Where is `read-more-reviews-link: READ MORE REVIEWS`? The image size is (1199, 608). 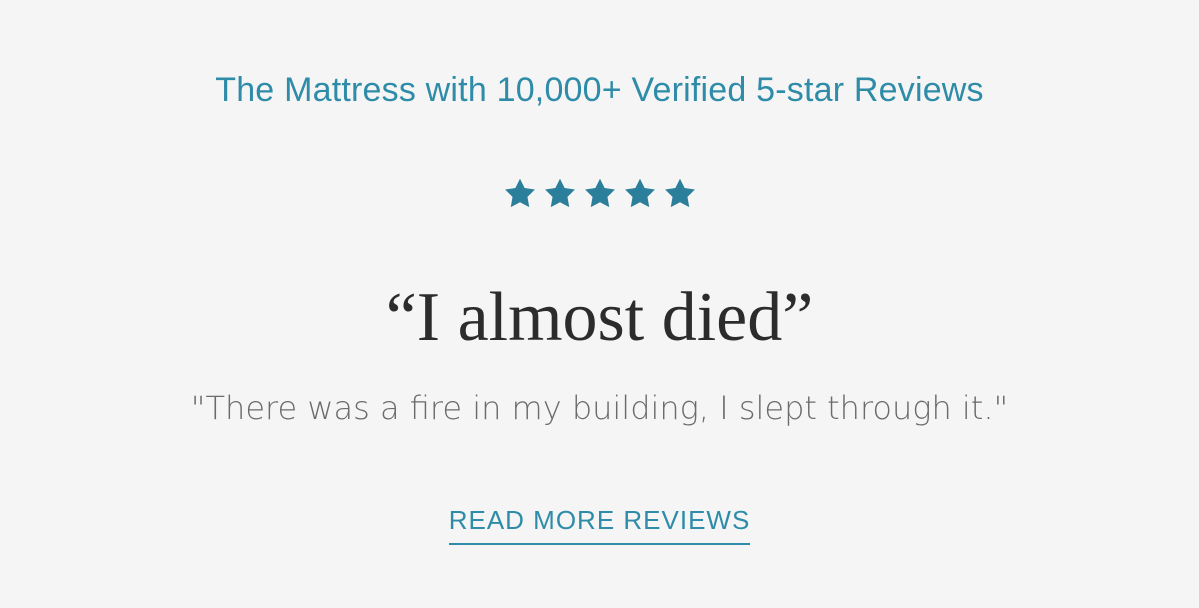 read-more-reviews-link: READ MORE REVIEWS is located at coordinates (599, 524).